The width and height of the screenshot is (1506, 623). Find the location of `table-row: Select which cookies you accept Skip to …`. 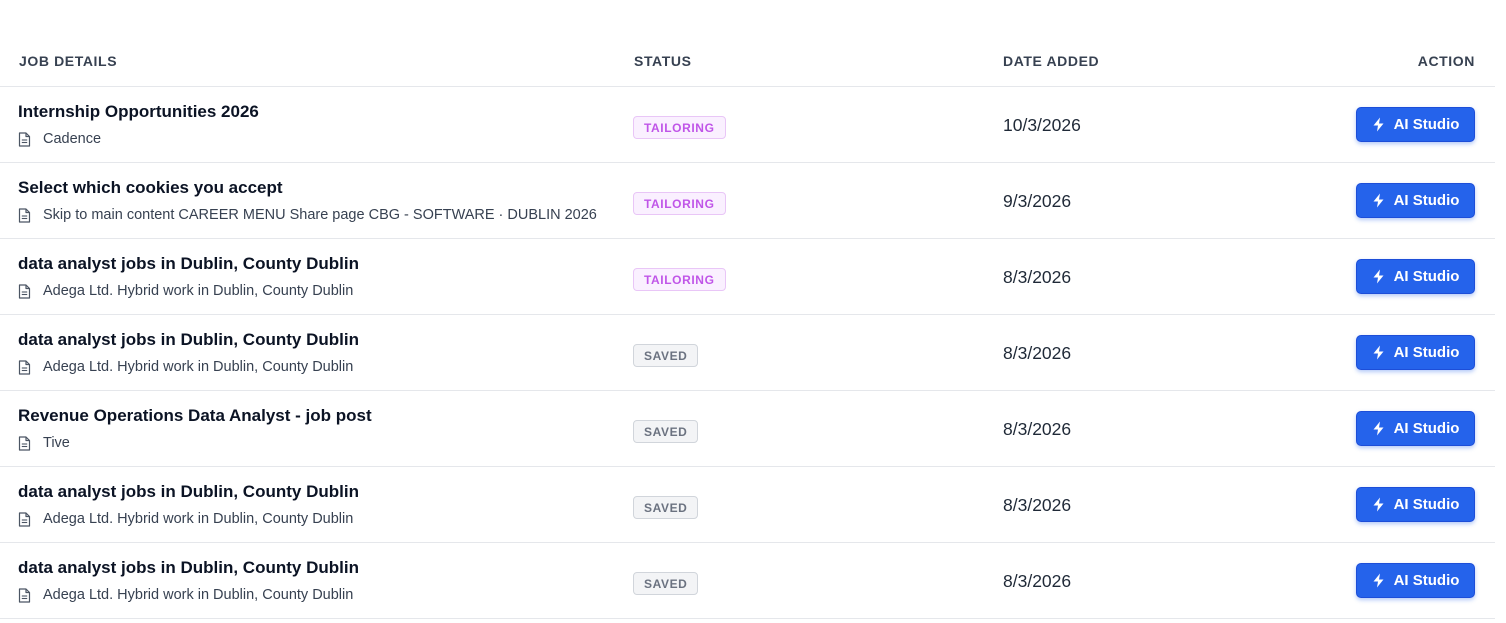

table-row: Select which cookies you accept Skip to … is located at coordinates (747, 201).